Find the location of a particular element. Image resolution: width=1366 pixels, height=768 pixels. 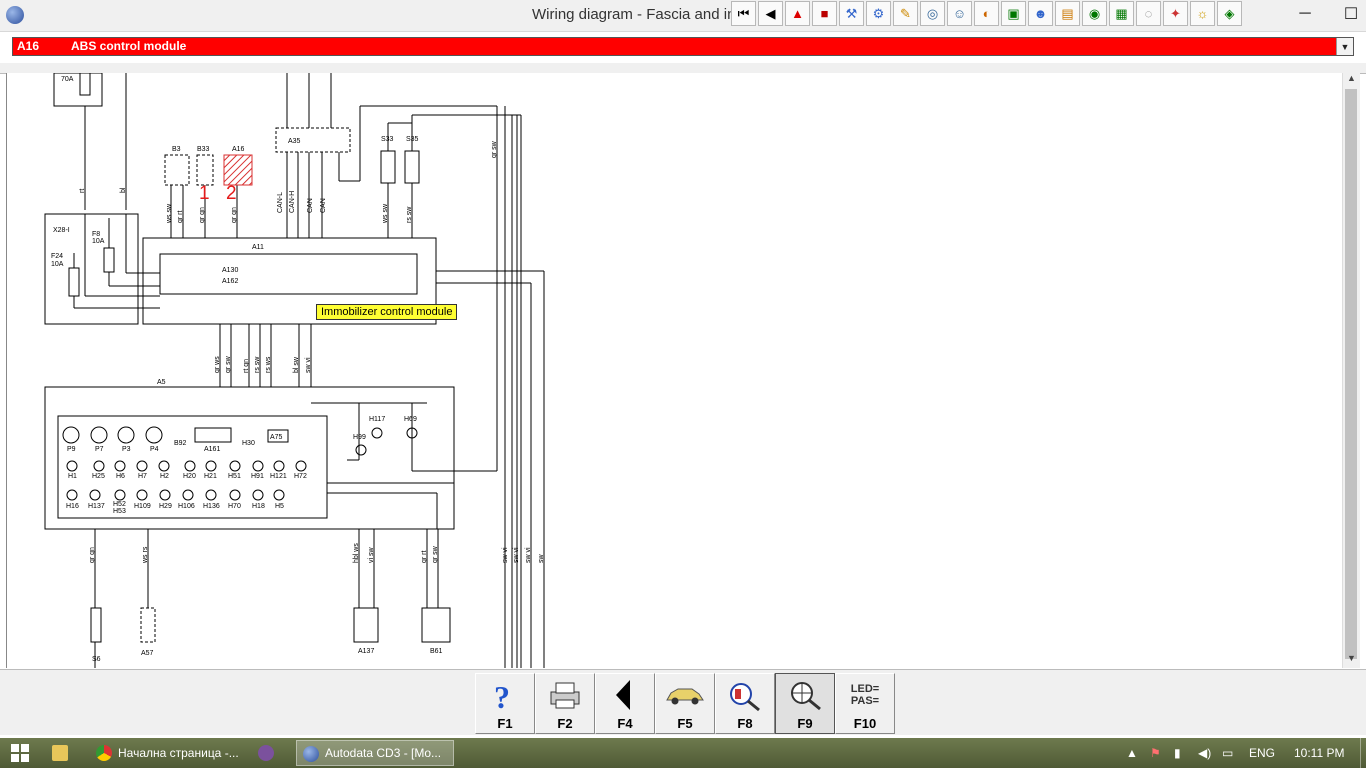

clock: 10:11 PM is located at coordinates (1319, 753).